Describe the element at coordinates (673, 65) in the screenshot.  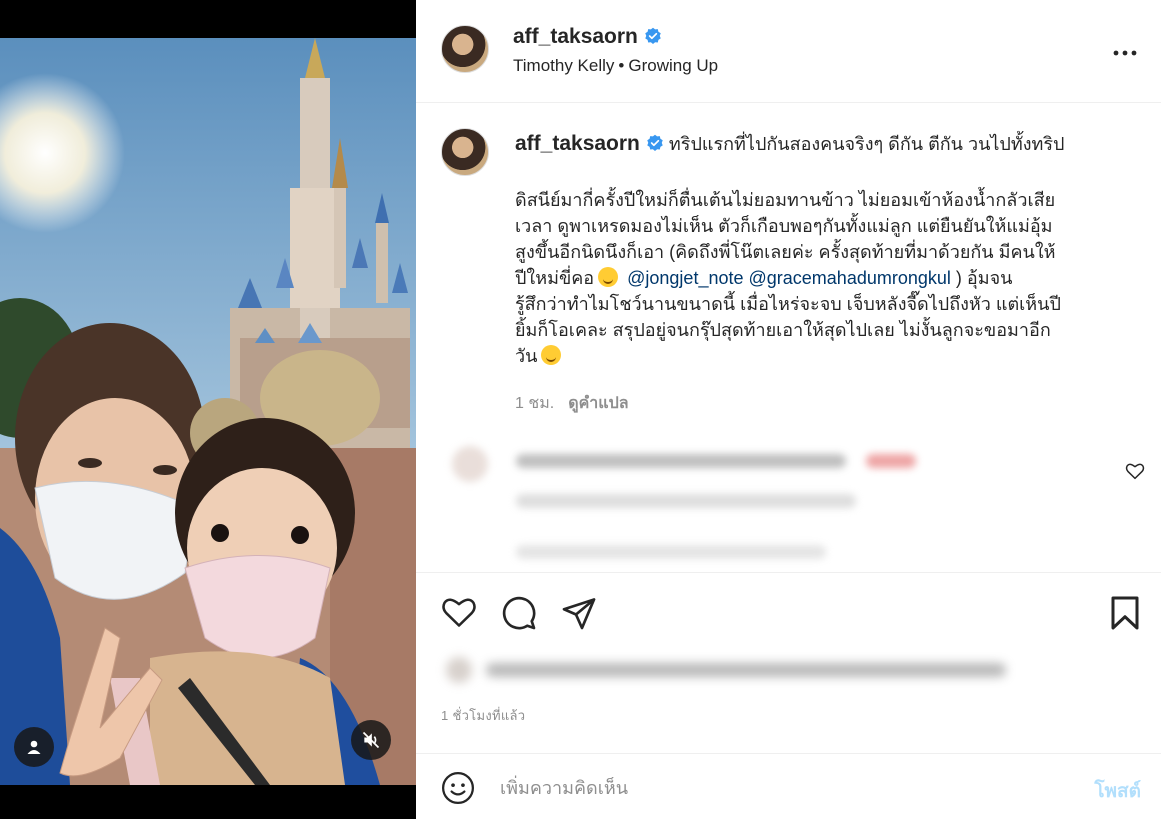
I see `music-song: Growing Up` at that location.